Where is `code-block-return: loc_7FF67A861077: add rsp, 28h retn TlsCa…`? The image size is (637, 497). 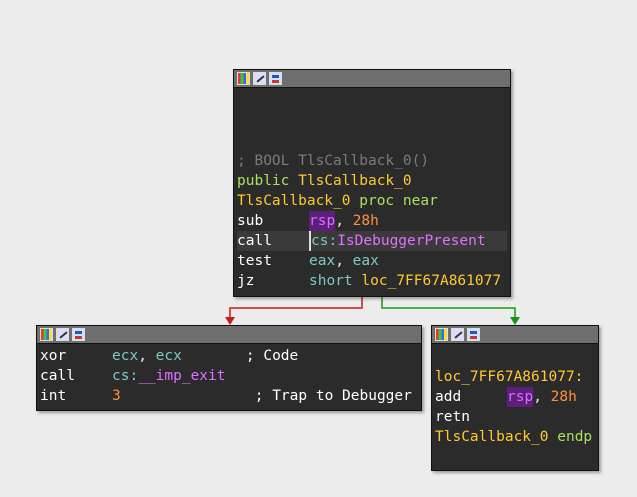 code-block-return: loc_7FF67A861077: add rsp, 28h retn TlsCa… is located at coordinates (515, 398).